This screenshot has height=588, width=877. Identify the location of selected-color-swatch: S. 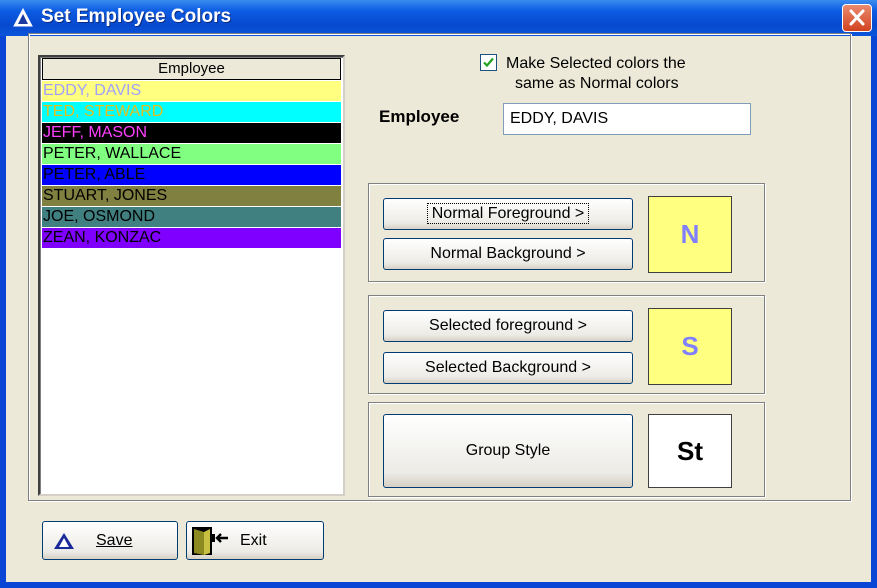
(690, 346).